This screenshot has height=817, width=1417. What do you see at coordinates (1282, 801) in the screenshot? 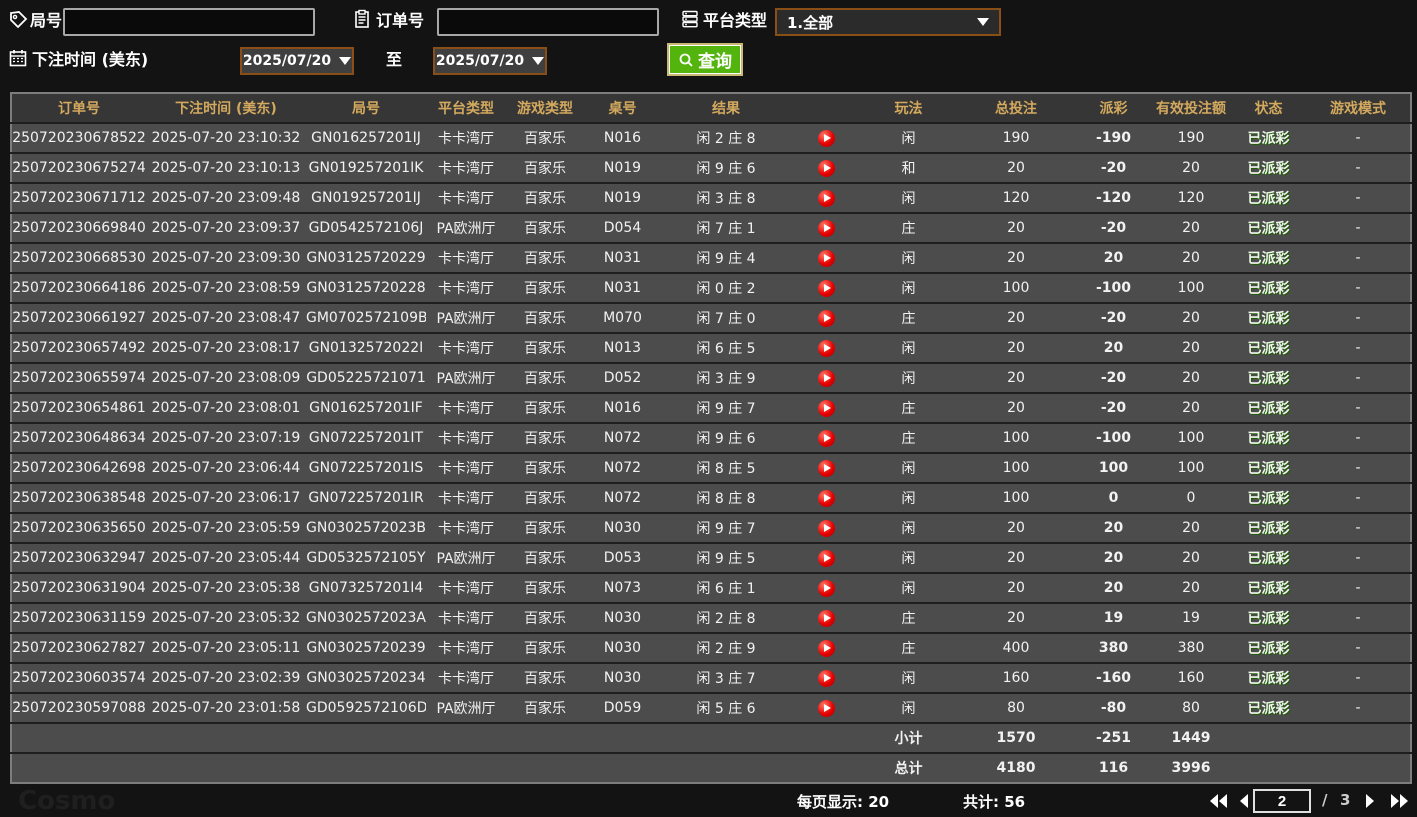
I see `current-page-input` at bounding box center [1282, 801].